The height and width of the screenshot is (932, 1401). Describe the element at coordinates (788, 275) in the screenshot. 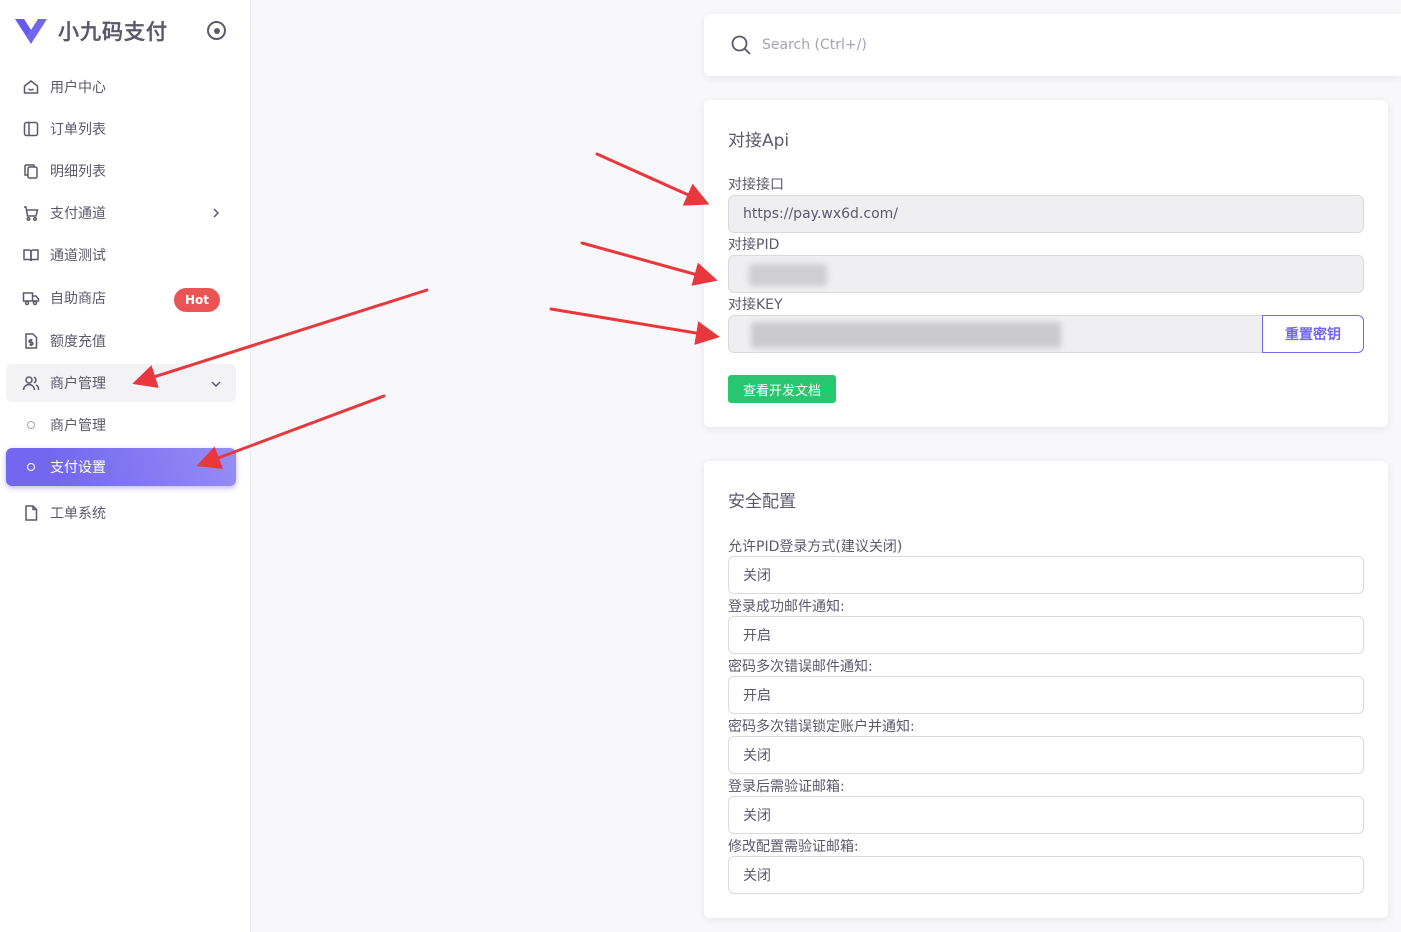

I see `redacted-pid` at that location.